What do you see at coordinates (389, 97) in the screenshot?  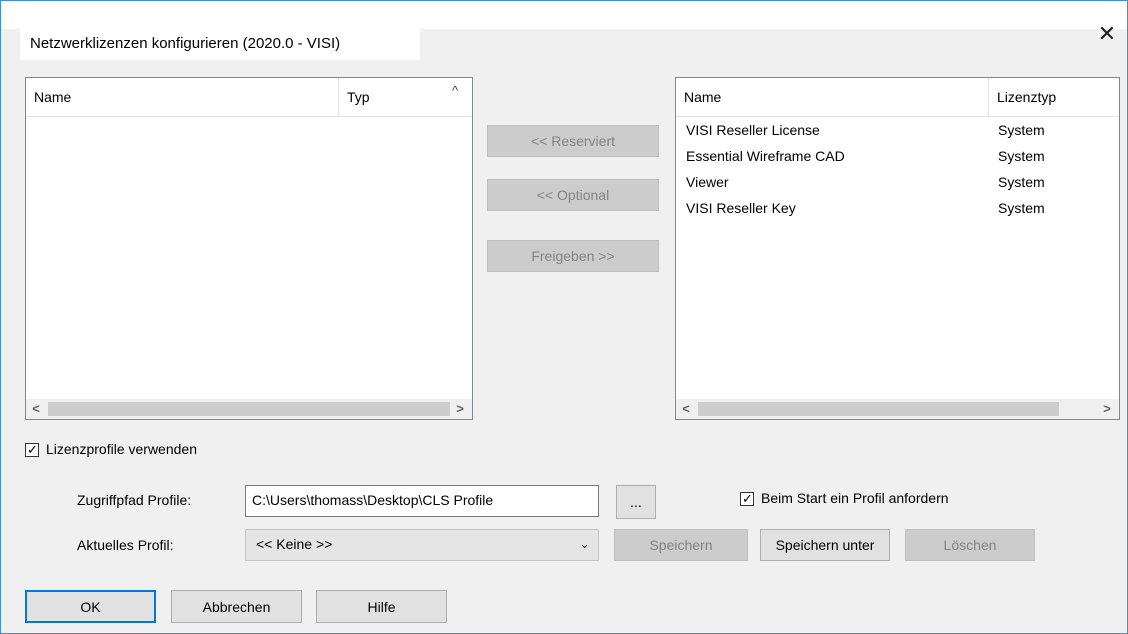 I see `column-header-type: Typ` at bounding box center [389, 97].